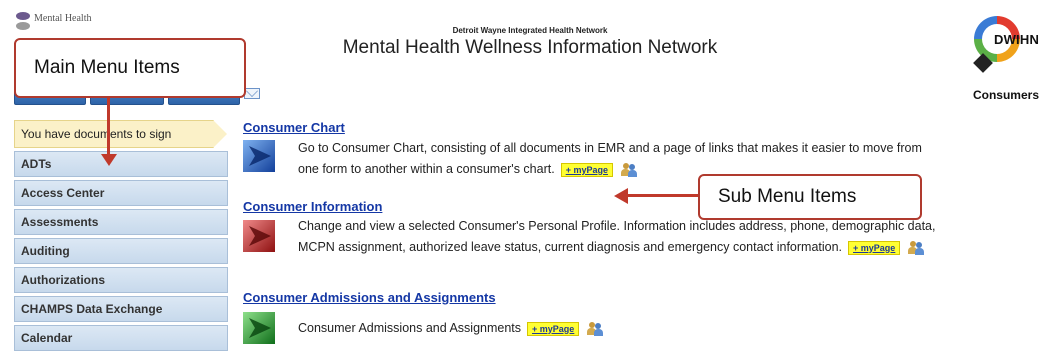  Describe the element at coordinates (312, 206) in the screenshot. I see `consumer-information-link: Consumer Information` at that location.